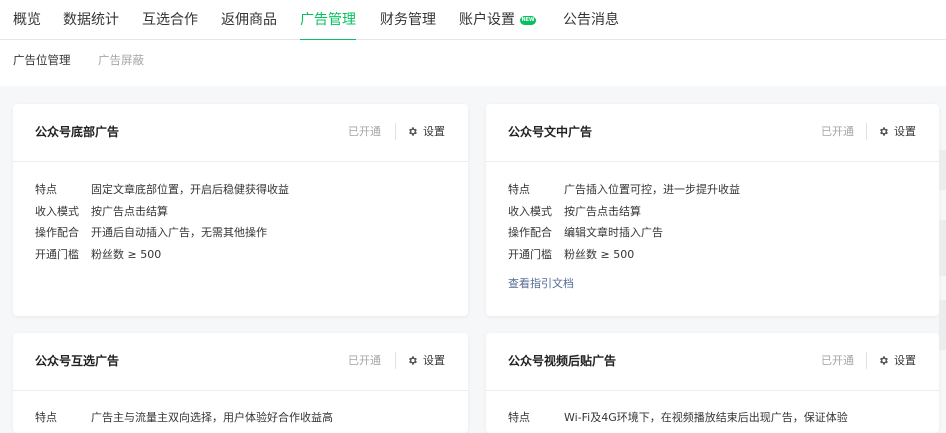 This screenshot has height=433, width=946. Describe the element at coordinates (712, 362) in the screenshot. I see `card-header: 公众号视频后贴广告 已开通 设置` at that location.